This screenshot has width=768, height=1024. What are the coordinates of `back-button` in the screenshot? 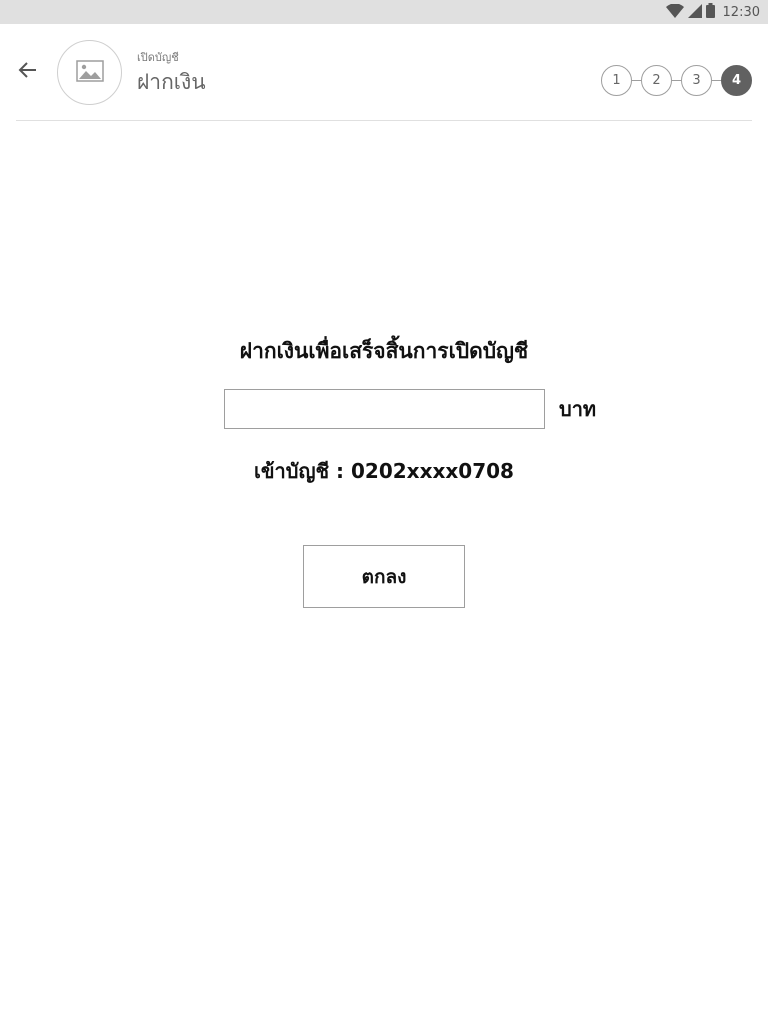 It's located at (28, 72).